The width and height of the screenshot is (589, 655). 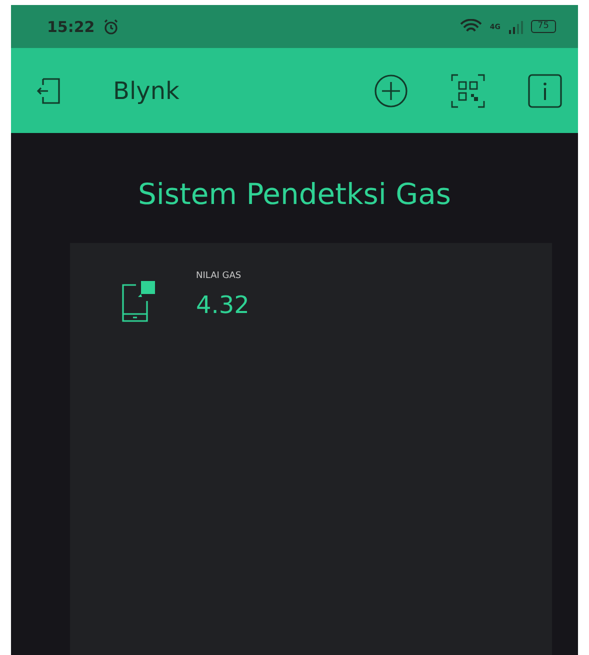 What do you see at coordinates (294, 194) in the screenshot?
I see `project-title: Sistem Pendetksi Gas` at bounding box center [294, 194].